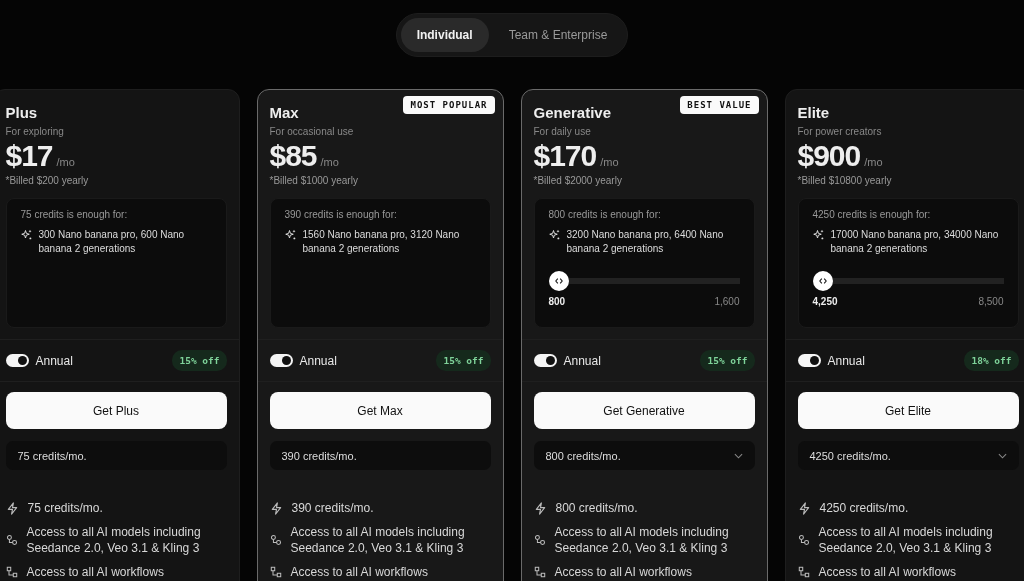  Describe the element at coordinates (29, 156) in the screenshot. I see `plan-price: $17` at that location.